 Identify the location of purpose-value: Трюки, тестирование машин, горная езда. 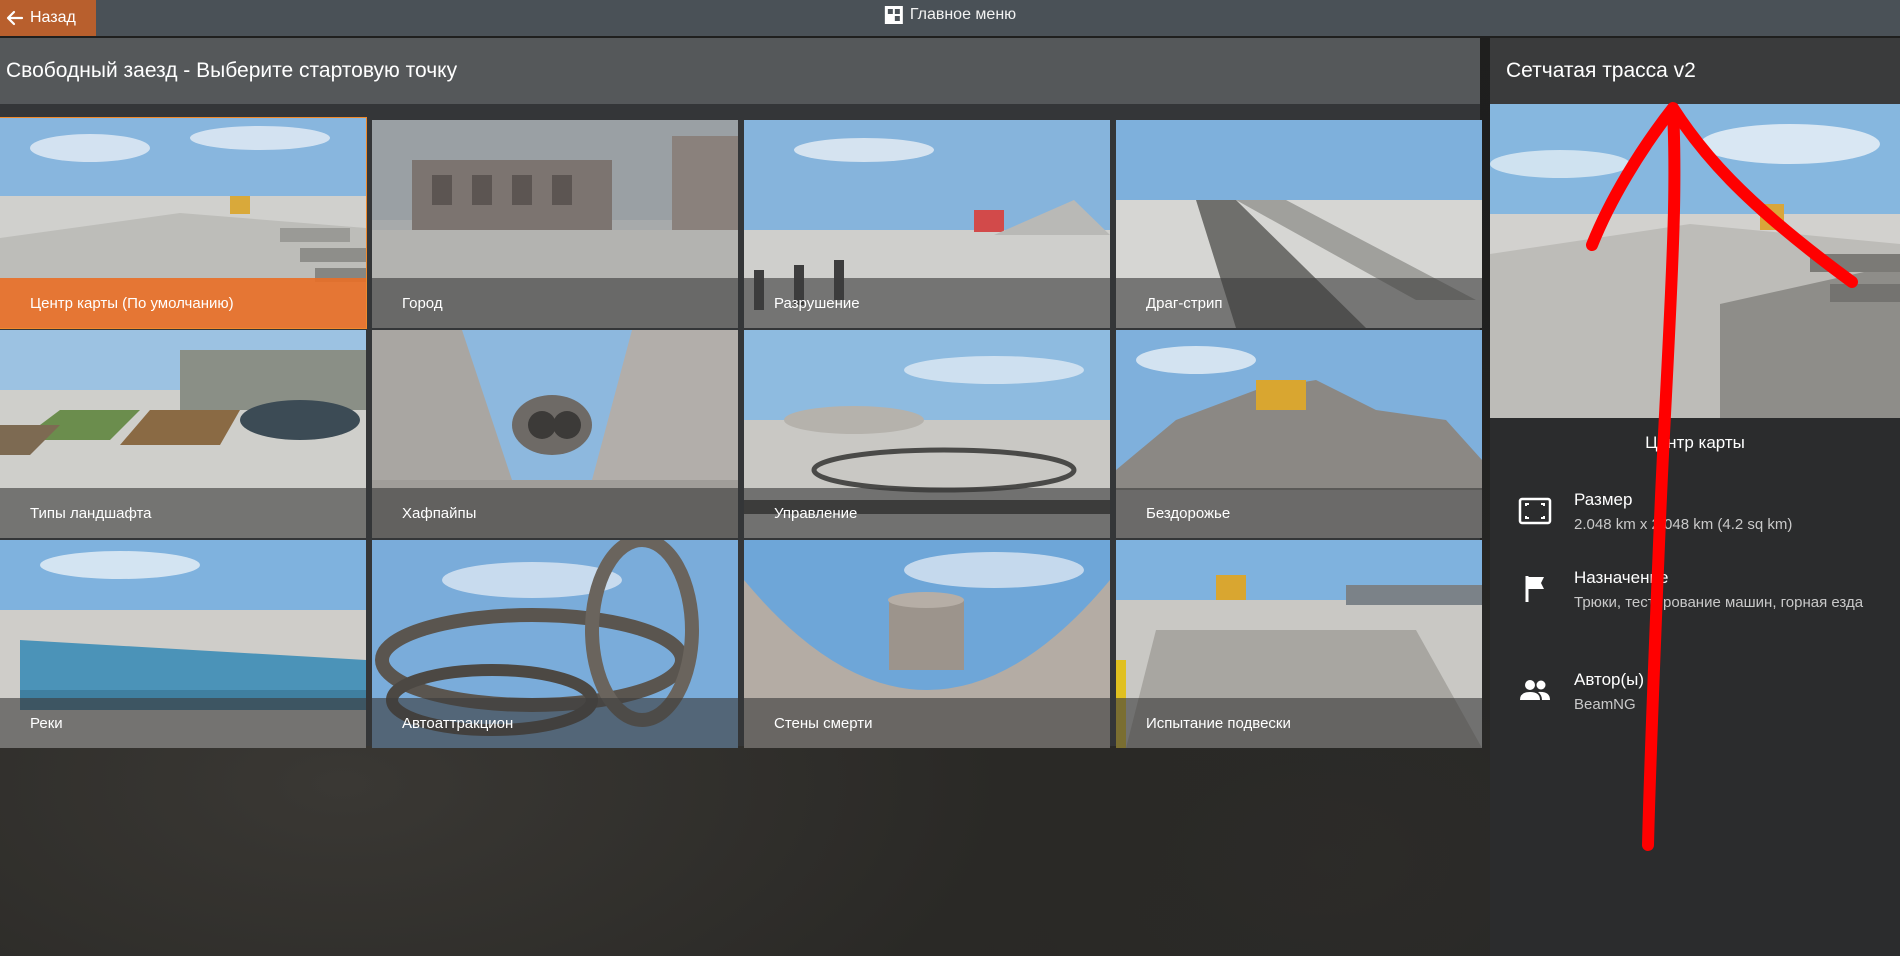
(1719, 602).